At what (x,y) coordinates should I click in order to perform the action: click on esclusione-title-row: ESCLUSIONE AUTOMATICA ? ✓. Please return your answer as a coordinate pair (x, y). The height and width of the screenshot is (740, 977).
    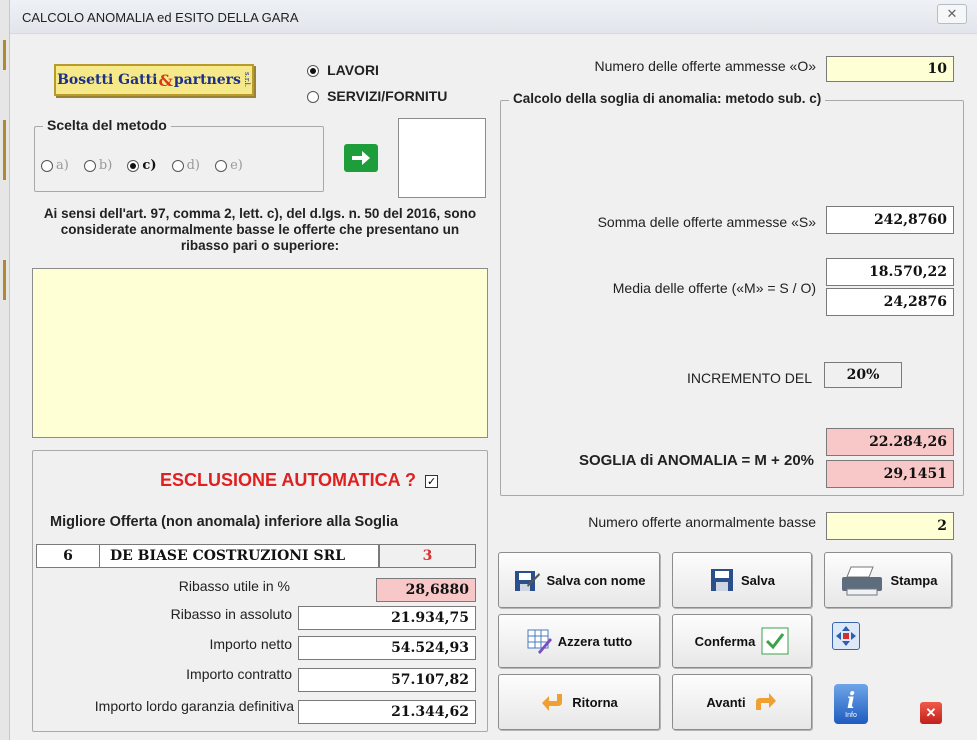
    Looking at the image, I should click on (299, 480).